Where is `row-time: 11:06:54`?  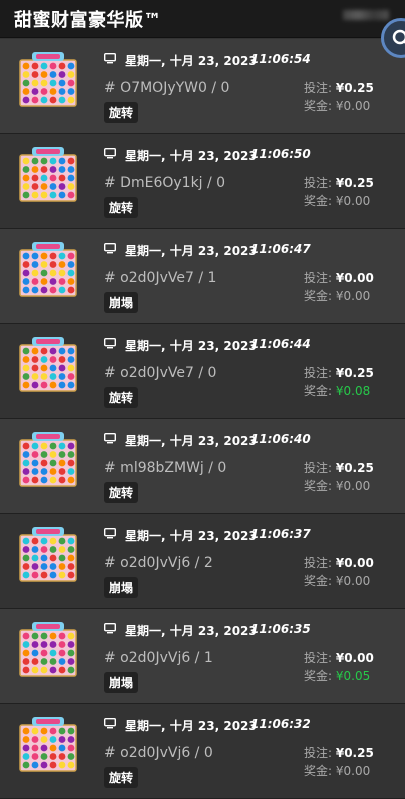 row-time: 11:06:54 is located at coordinates (281, 59).